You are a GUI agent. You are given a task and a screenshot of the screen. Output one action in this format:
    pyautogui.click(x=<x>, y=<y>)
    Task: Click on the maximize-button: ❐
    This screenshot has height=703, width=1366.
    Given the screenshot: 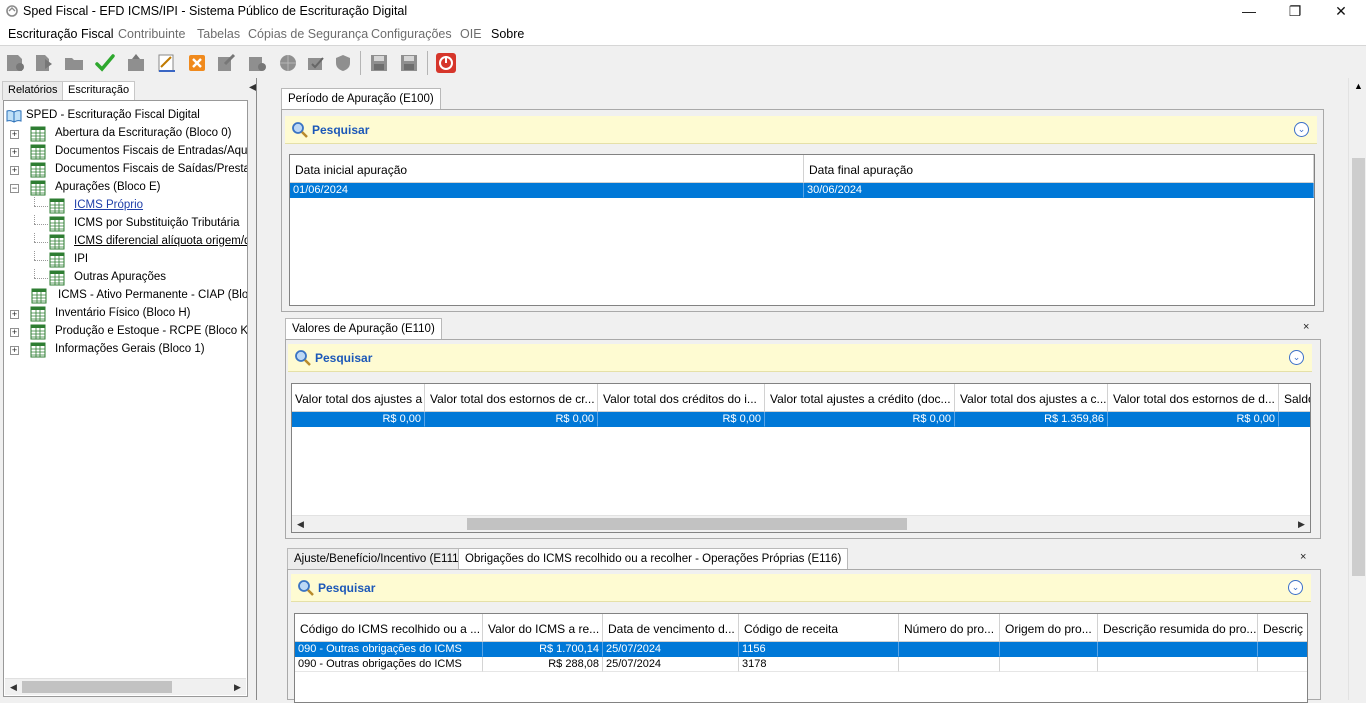 What is the action you would take?
    pyautogui.click(x=1295, y=12)
    